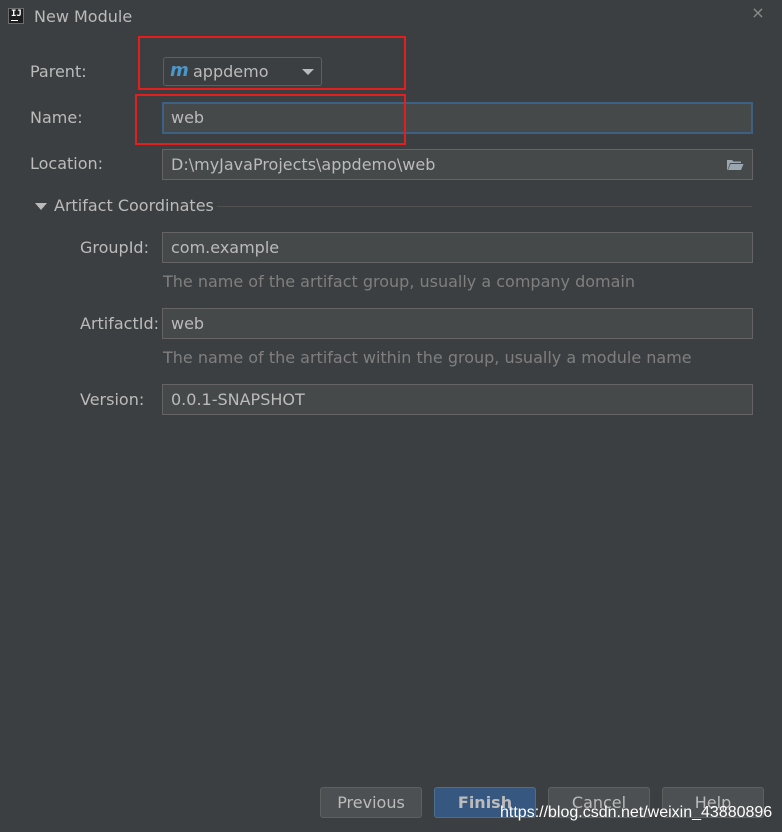  I want to click on annotation-box-parent, so click(272, 63).